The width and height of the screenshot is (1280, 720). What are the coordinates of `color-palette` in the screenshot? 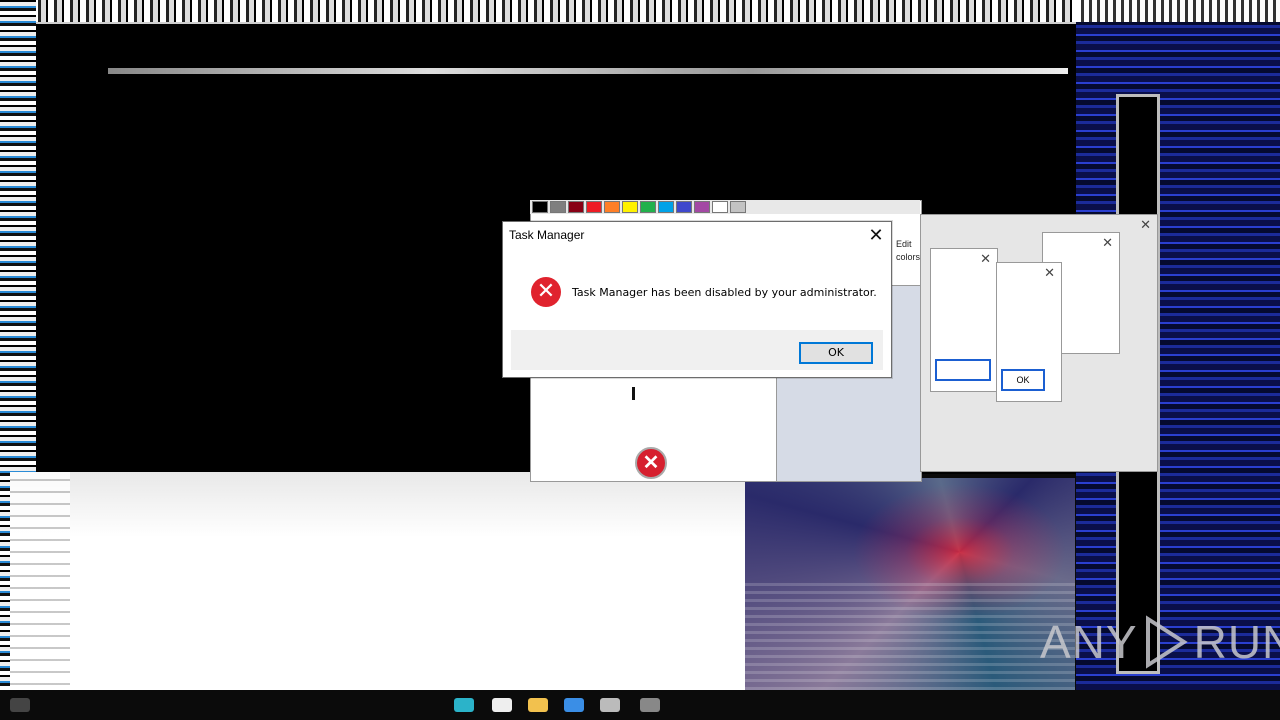 It's located at (725, 207).